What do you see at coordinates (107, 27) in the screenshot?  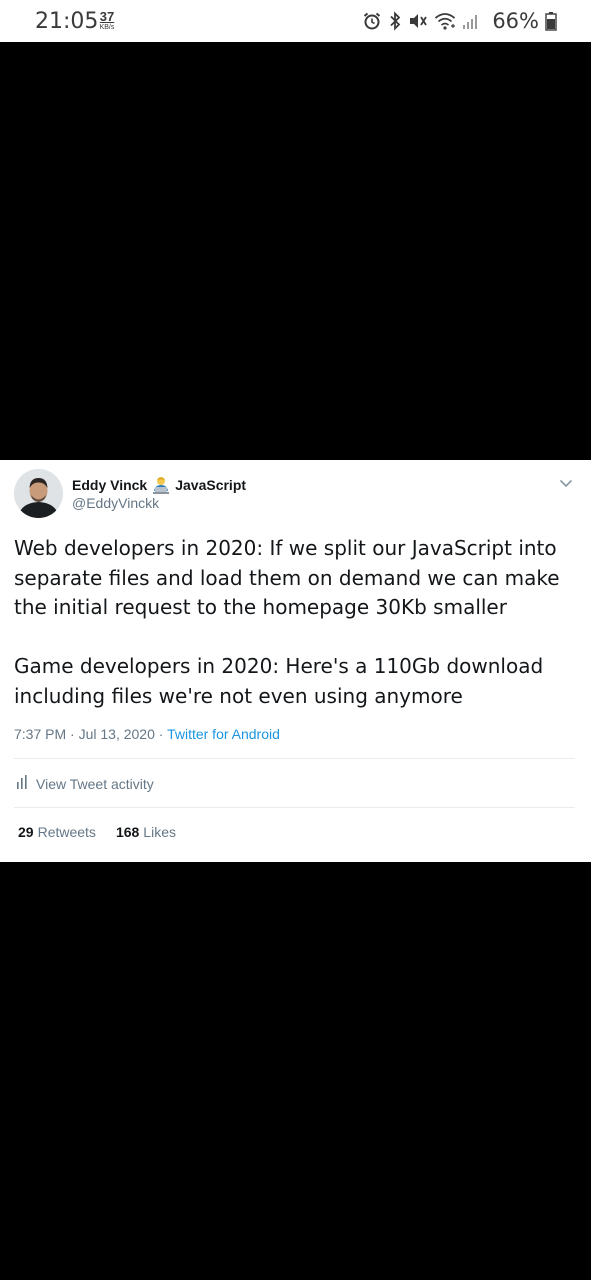 I see `network-speed-unit: KB/s` at bounding box center [107, 27].